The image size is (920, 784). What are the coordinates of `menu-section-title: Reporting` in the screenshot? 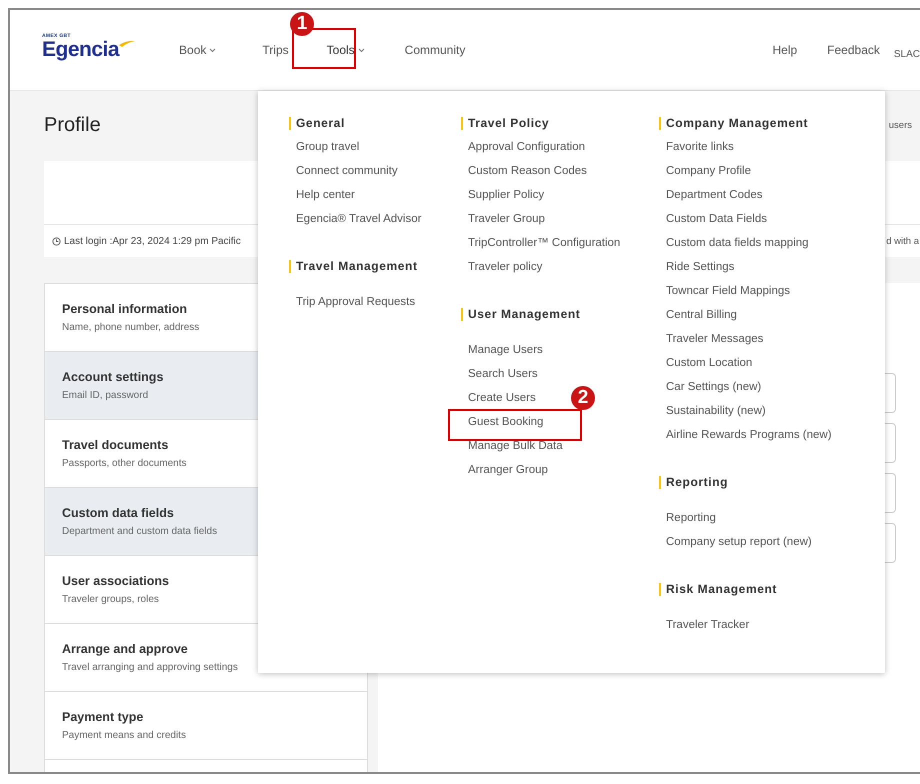 It's located at (772, 482).